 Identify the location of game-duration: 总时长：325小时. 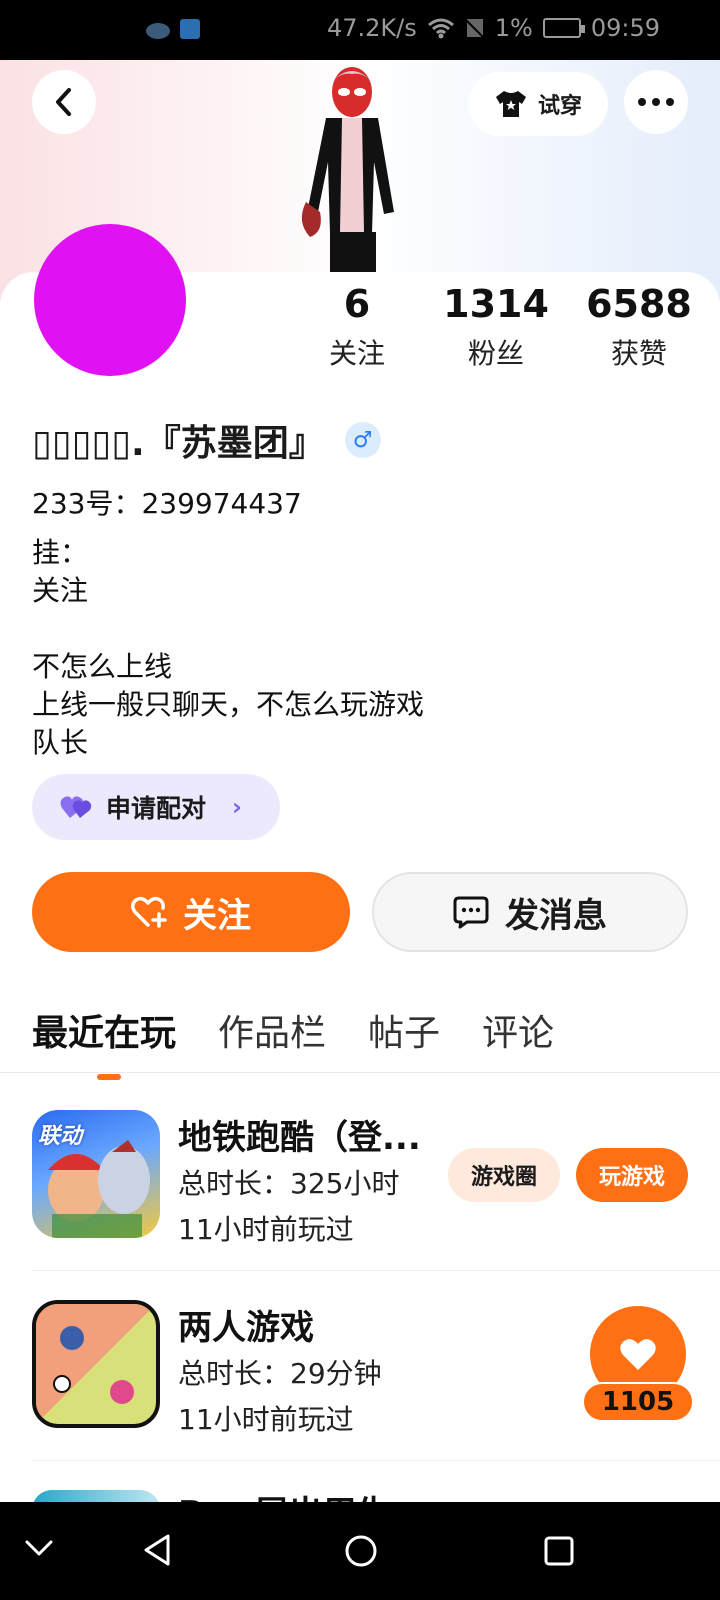
(289, 1183).